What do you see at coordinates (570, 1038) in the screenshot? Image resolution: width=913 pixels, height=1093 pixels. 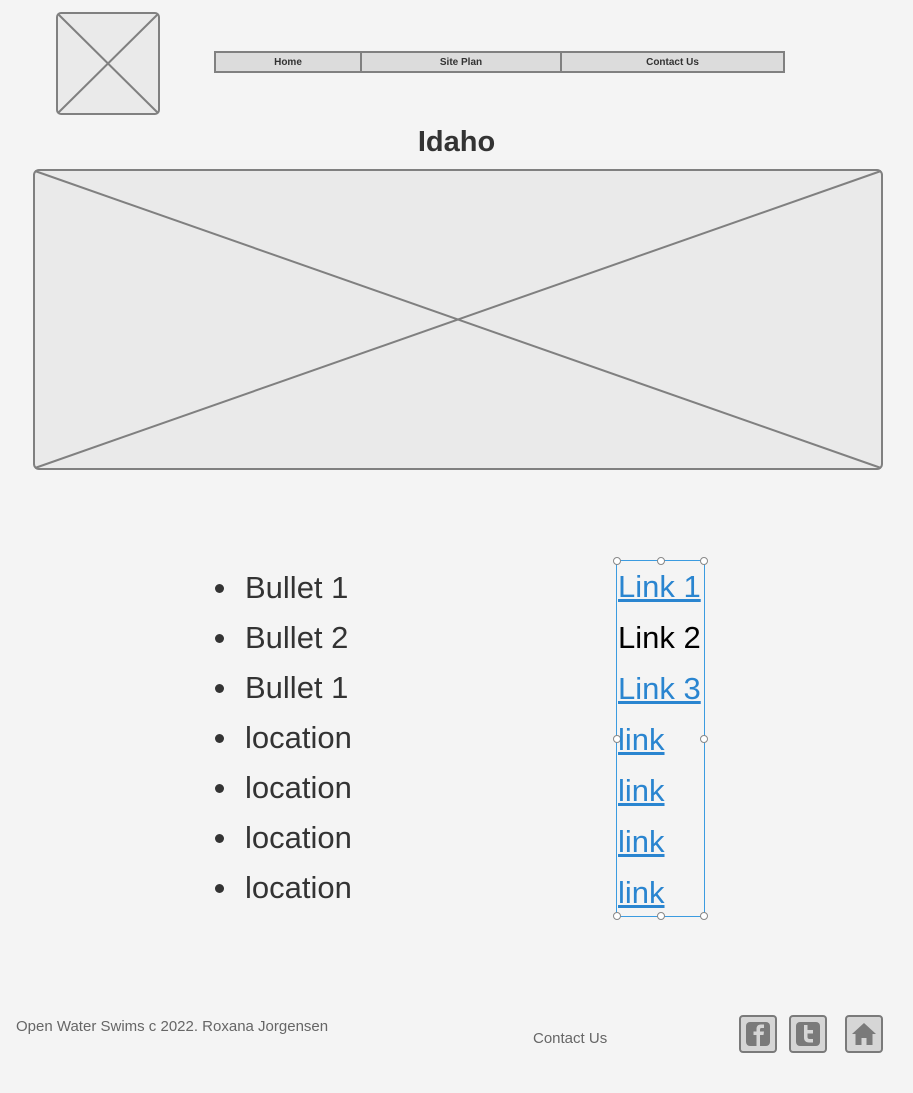 I see `footer-contact-link: Contact Us` at bounding box center [570, 1038].